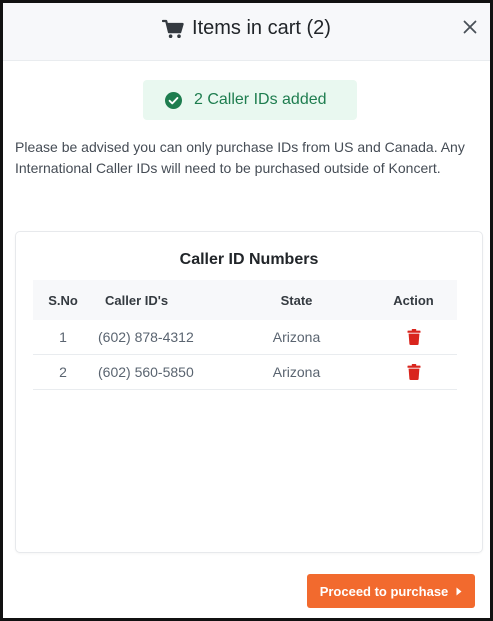 This screenshot has height=621, width=493. I want to click on proceed-to-purchase-button: Proceed to purchase, so click(391, 591).